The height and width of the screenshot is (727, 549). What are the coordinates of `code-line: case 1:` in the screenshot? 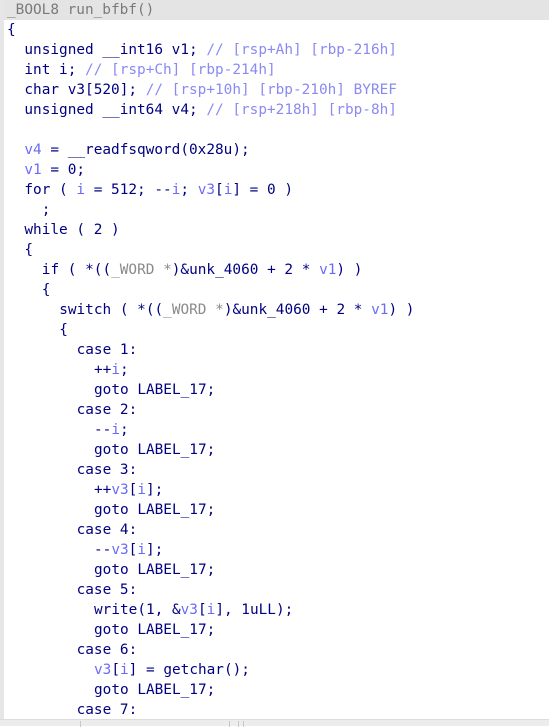 It's located at (276, 350).